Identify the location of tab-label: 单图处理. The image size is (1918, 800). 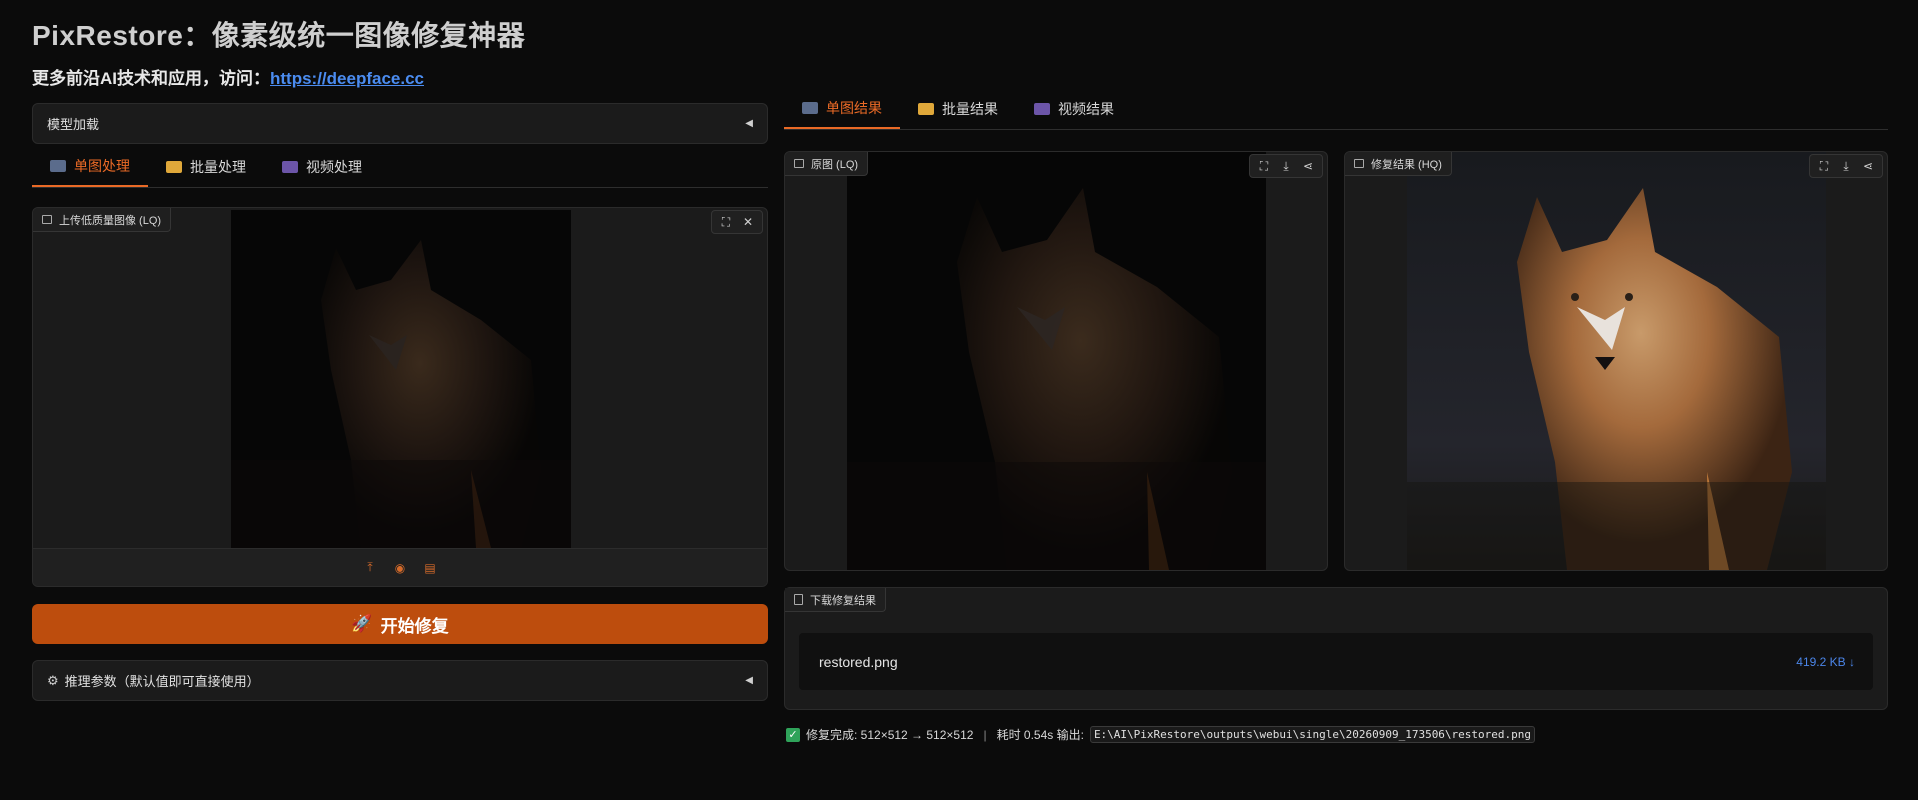
(102, 165).